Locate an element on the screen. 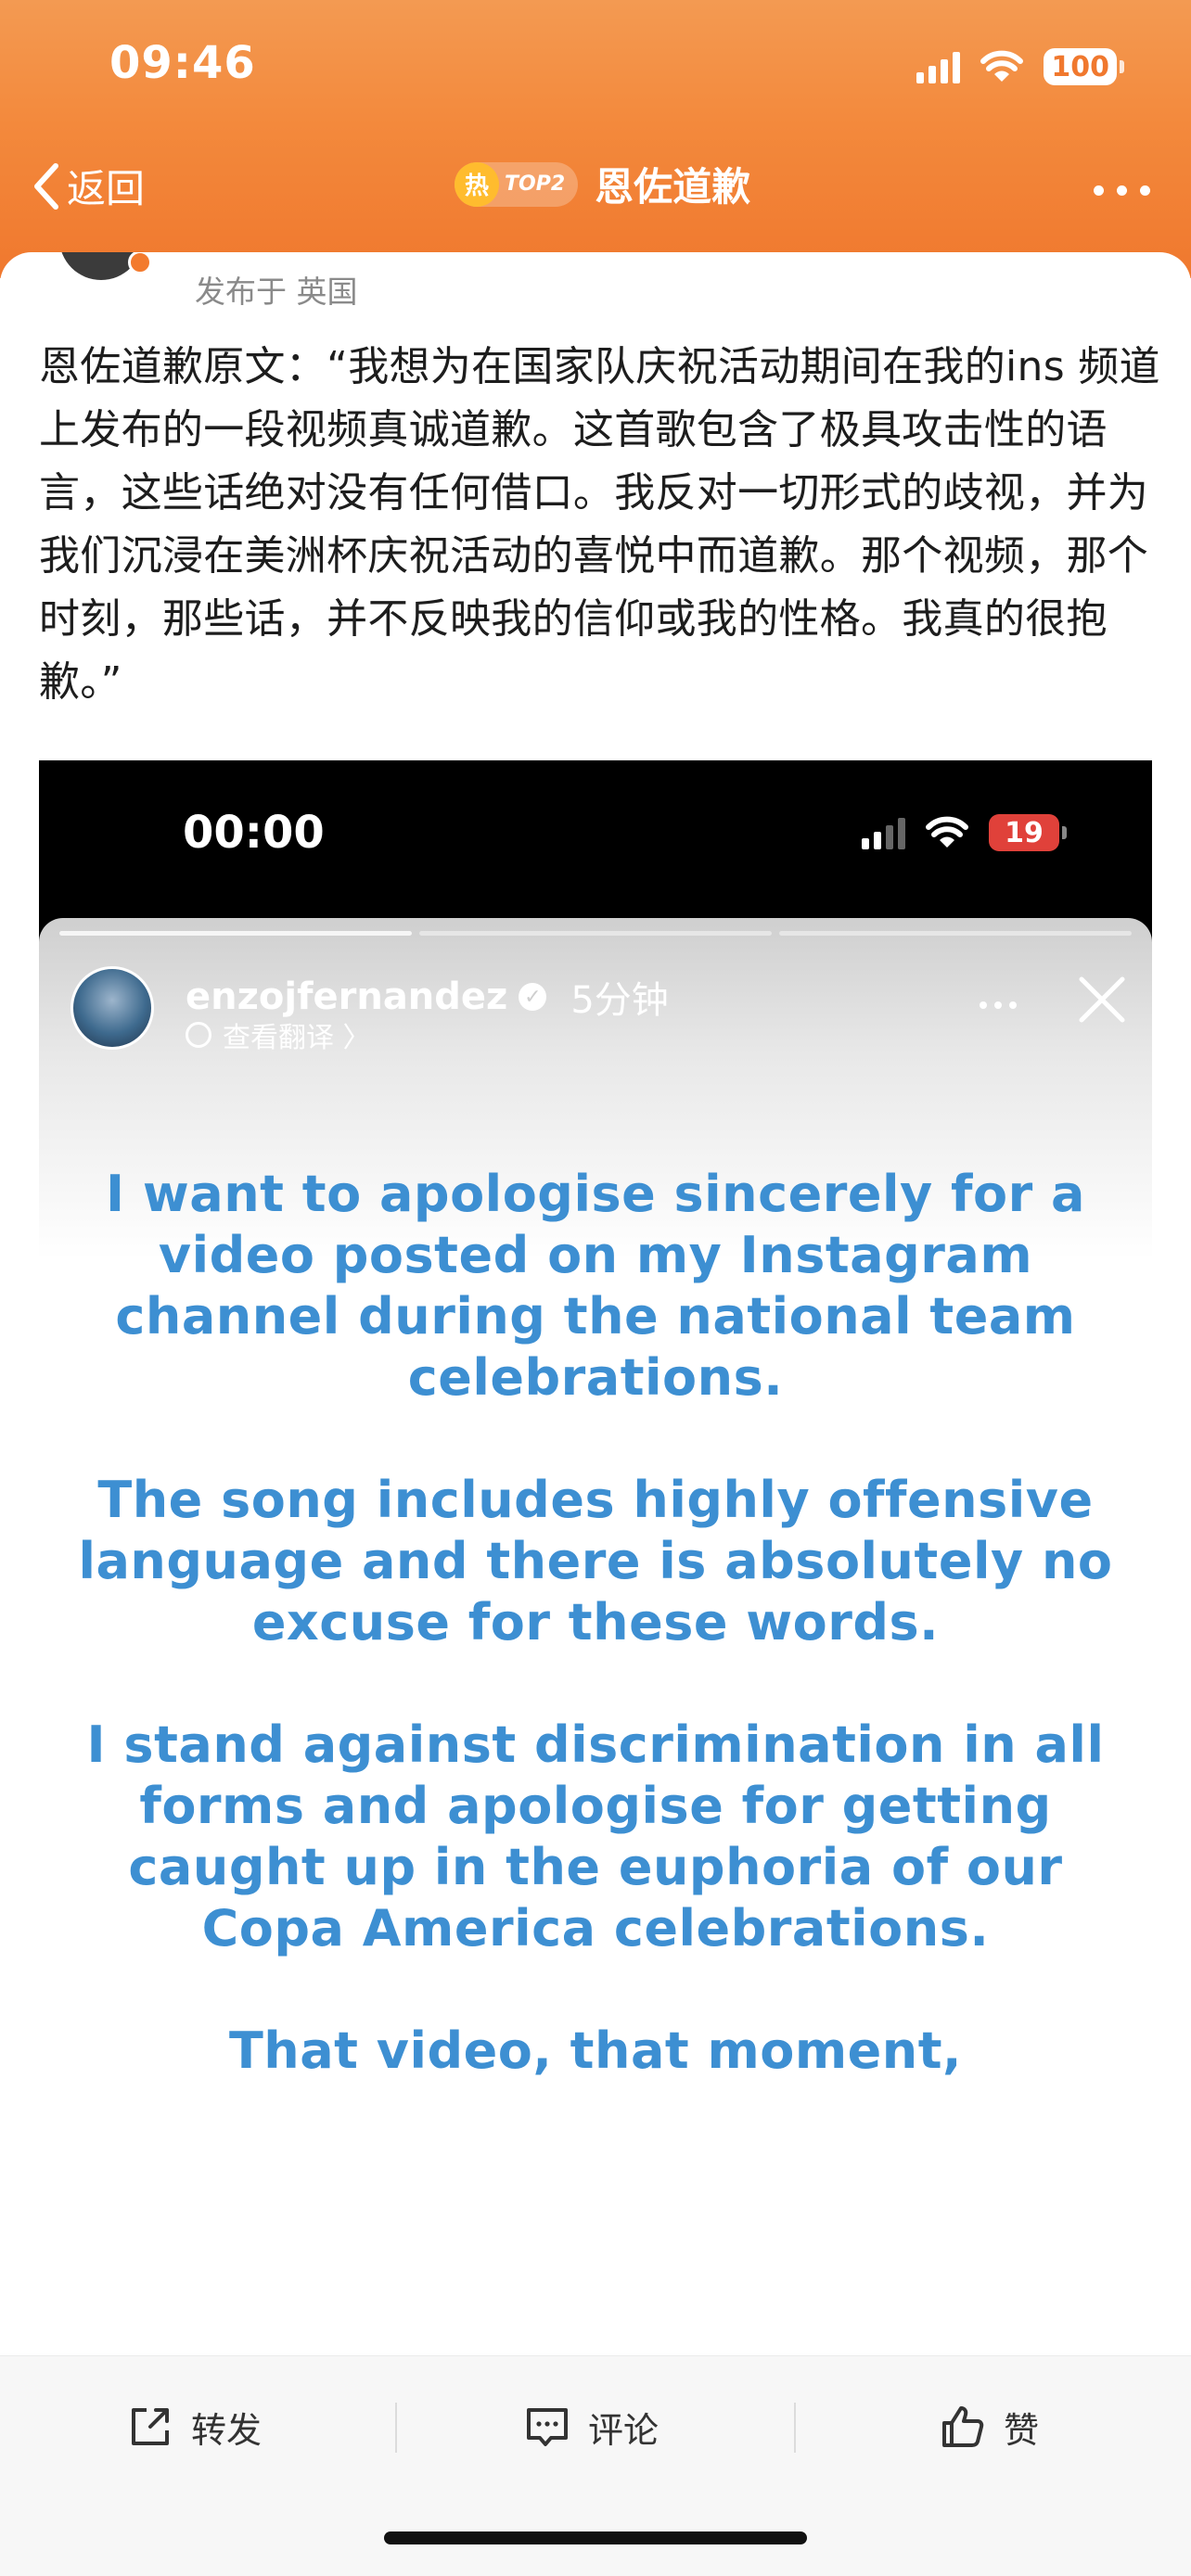  home-indicator is located at coordinates (595, 2538).